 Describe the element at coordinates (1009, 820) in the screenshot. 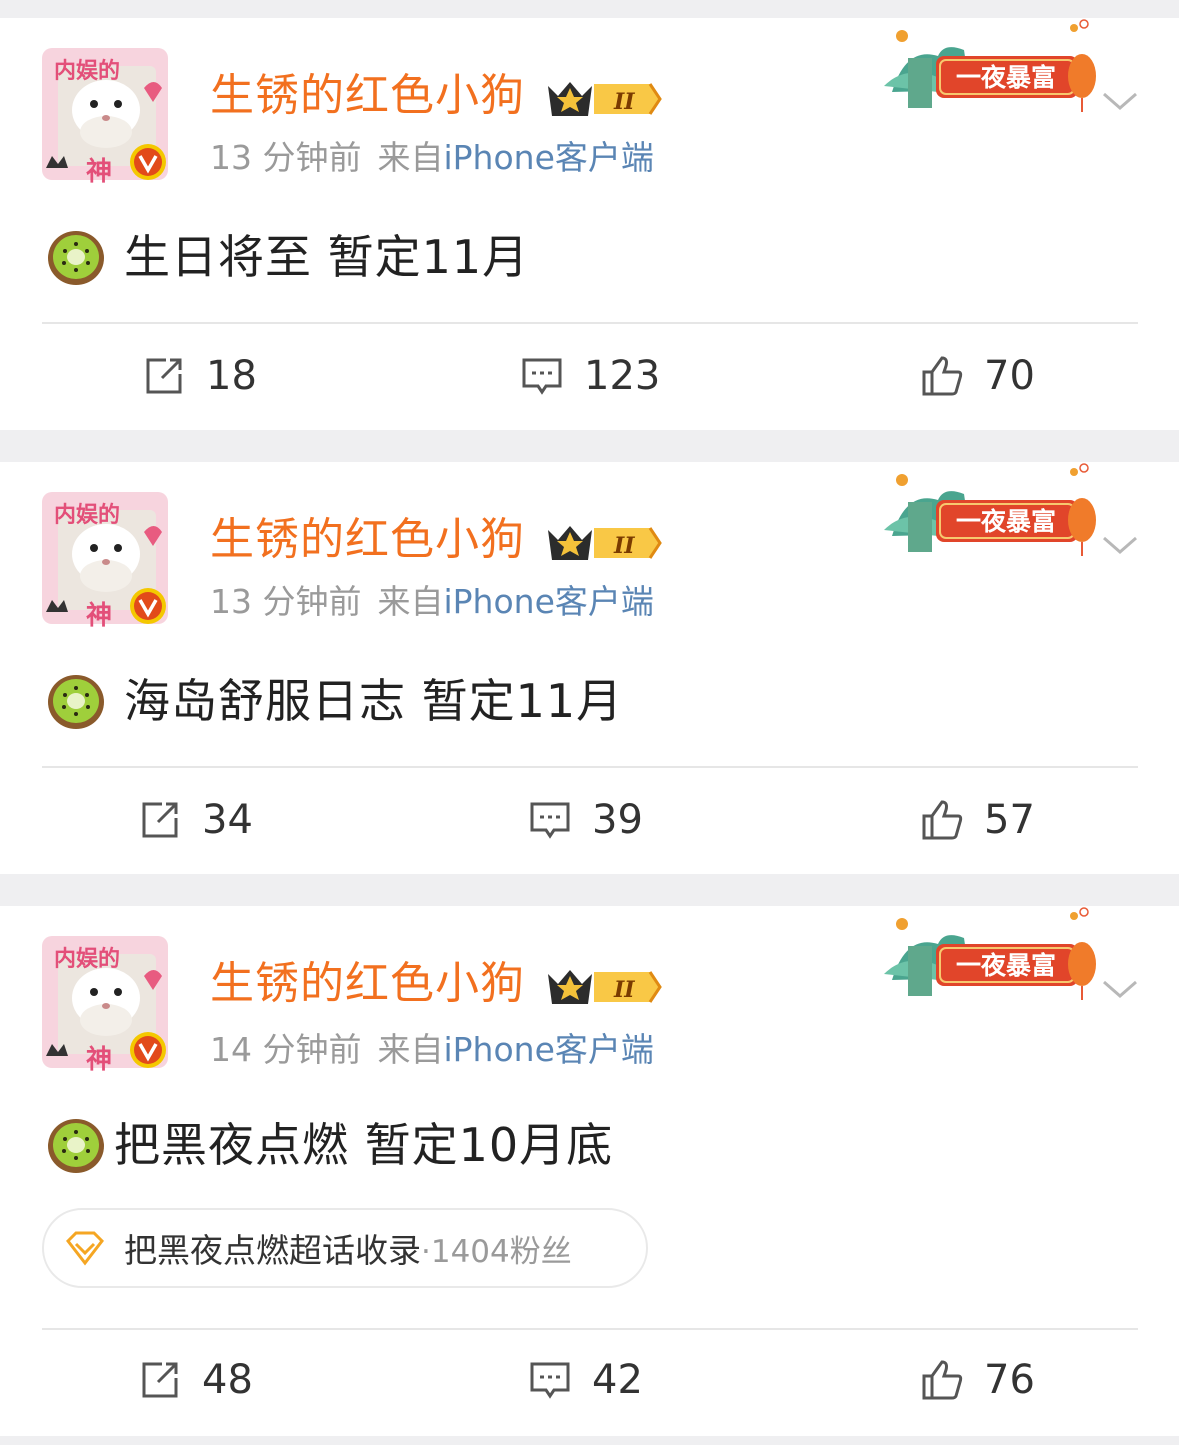

I see `like-count: 57` at that location.